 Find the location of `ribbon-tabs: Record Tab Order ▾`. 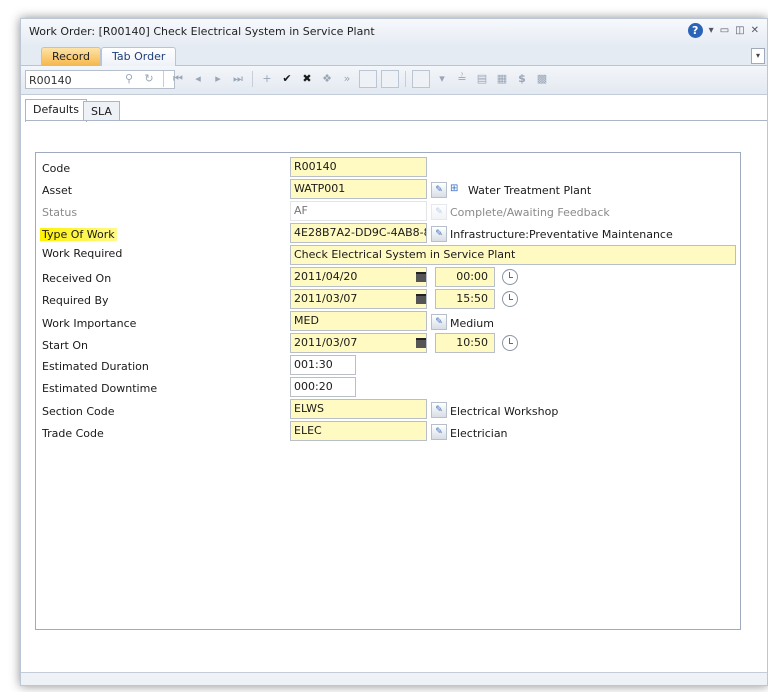

ribbon-tabs: Record Tab Order ▾ is located at coordinates (394, 55).